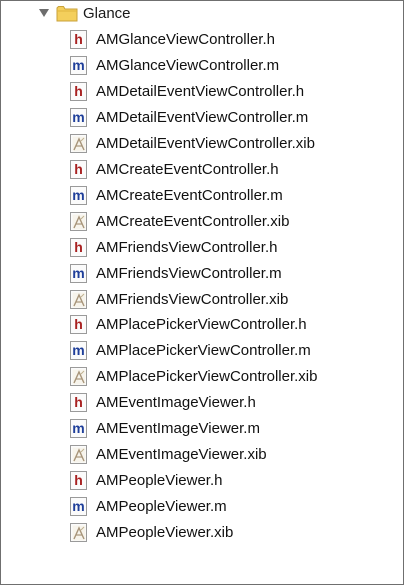 The height and width of the screenshot is (585, 404). I want to click on file-row: m AMPeopleViewer.m, so click(202, 506).